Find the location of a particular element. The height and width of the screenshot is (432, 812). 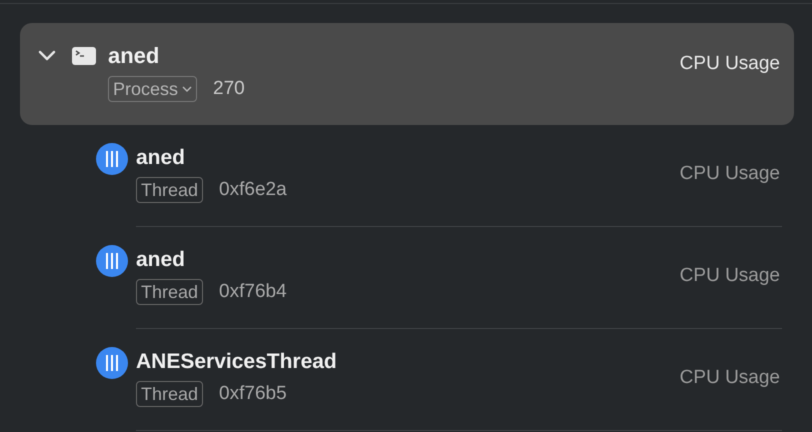

thread-id: 0xf6e2a is located at coordinates (253, 190).